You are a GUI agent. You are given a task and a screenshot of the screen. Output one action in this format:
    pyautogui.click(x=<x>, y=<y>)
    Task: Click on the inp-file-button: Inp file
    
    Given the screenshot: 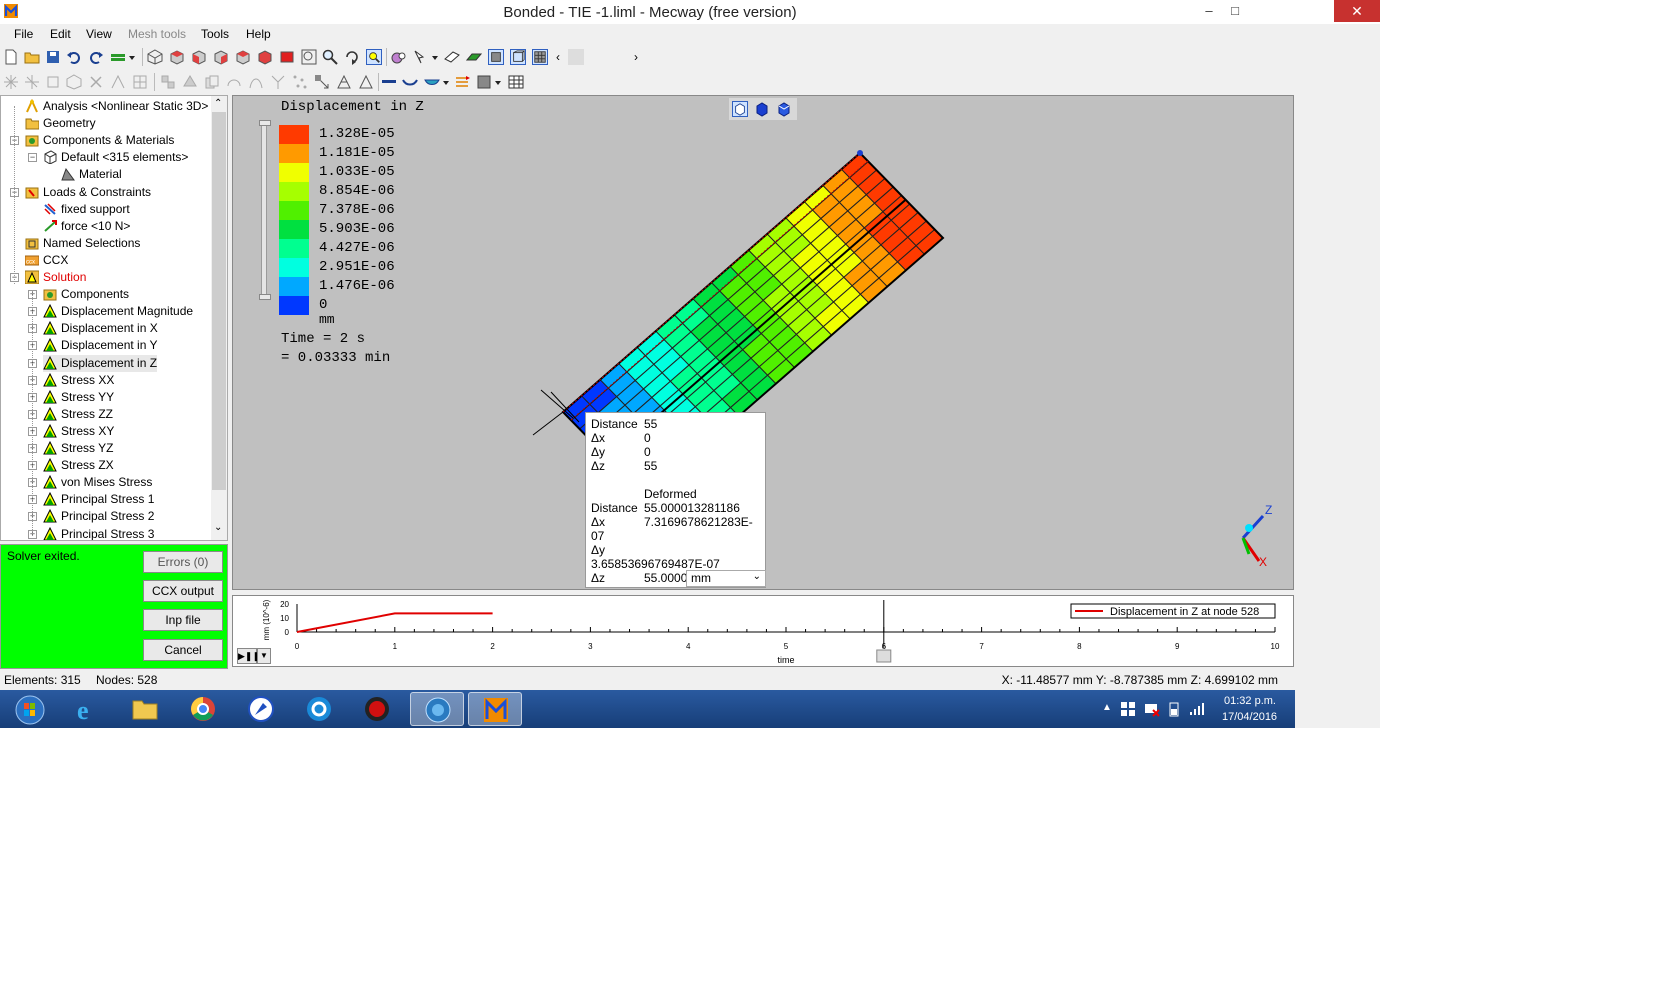 What is the action you would take?
    pyautogui.click(x=183, y=620)
    